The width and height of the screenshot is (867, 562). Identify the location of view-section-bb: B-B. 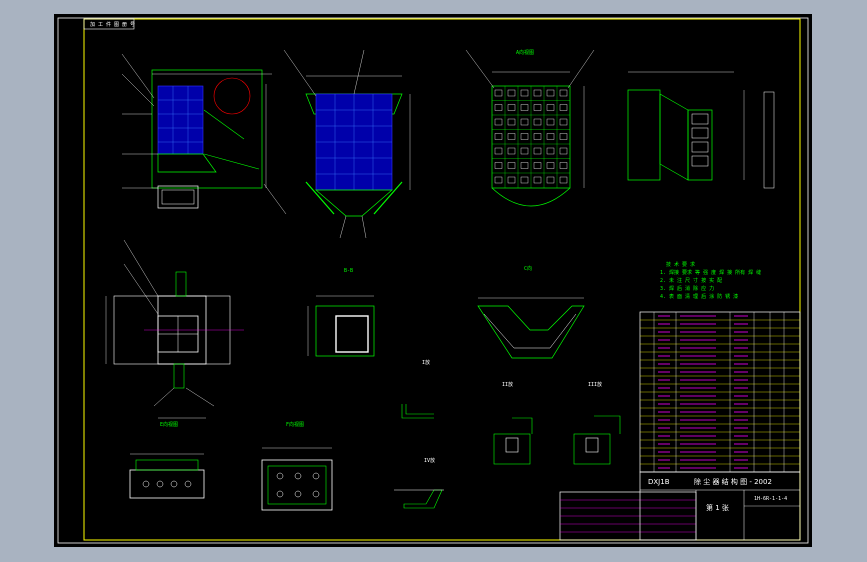
(341, 312).